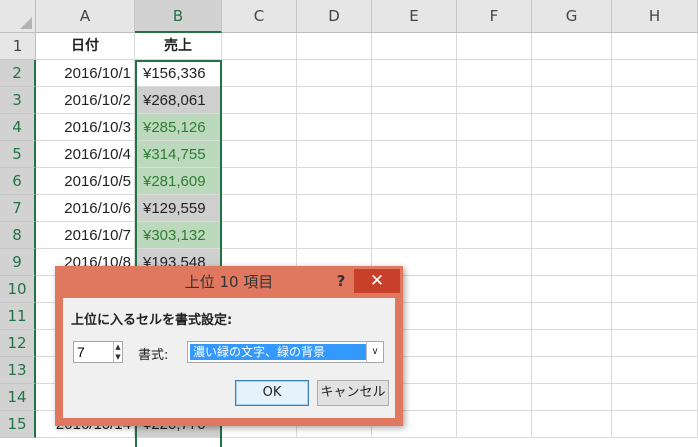 The height and width of the screenshot is (447, 698). I want to click on count-spinner: ▲ ▼, so click(117, 352).